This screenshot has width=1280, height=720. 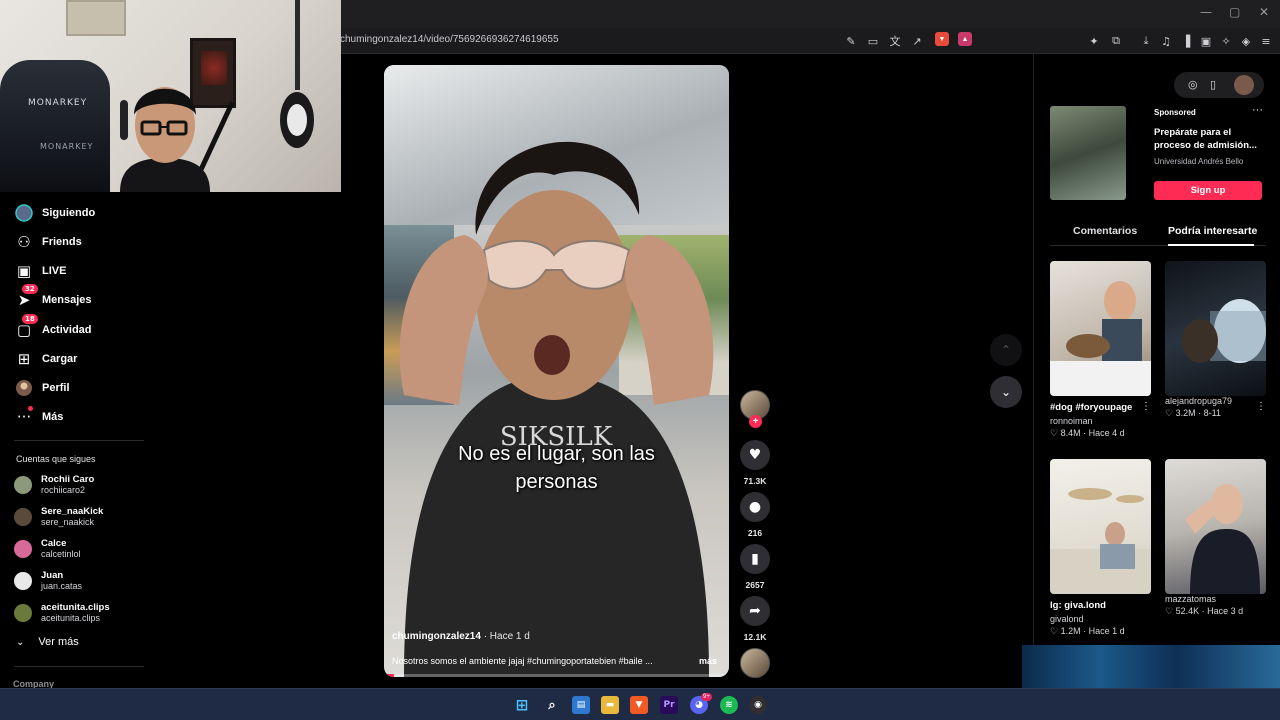 I want to click on video-author: givalond, so click(x=1100, y=619).